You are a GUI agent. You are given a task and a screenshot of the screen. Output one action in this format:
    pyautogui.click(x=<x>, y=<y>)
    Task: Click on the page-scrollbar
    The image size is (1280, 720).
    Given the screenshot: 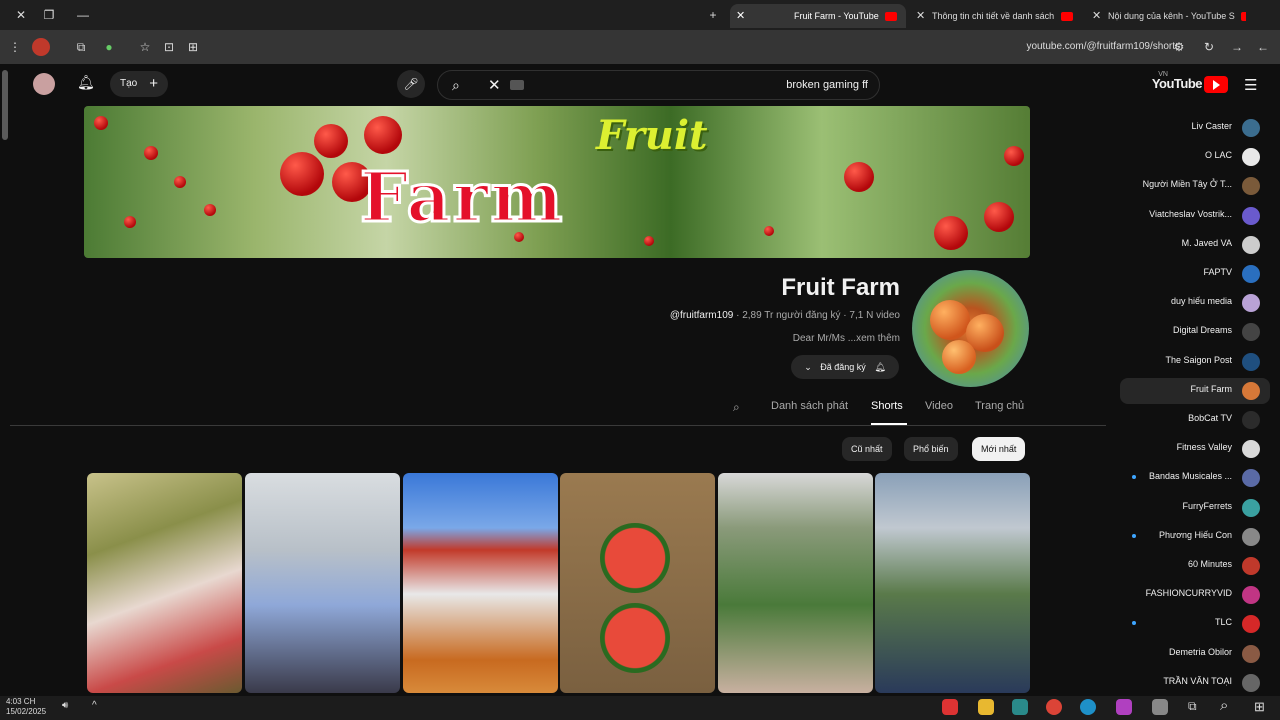 What is the action you would take?
    pyautogui.click(x=5, y=105)
    